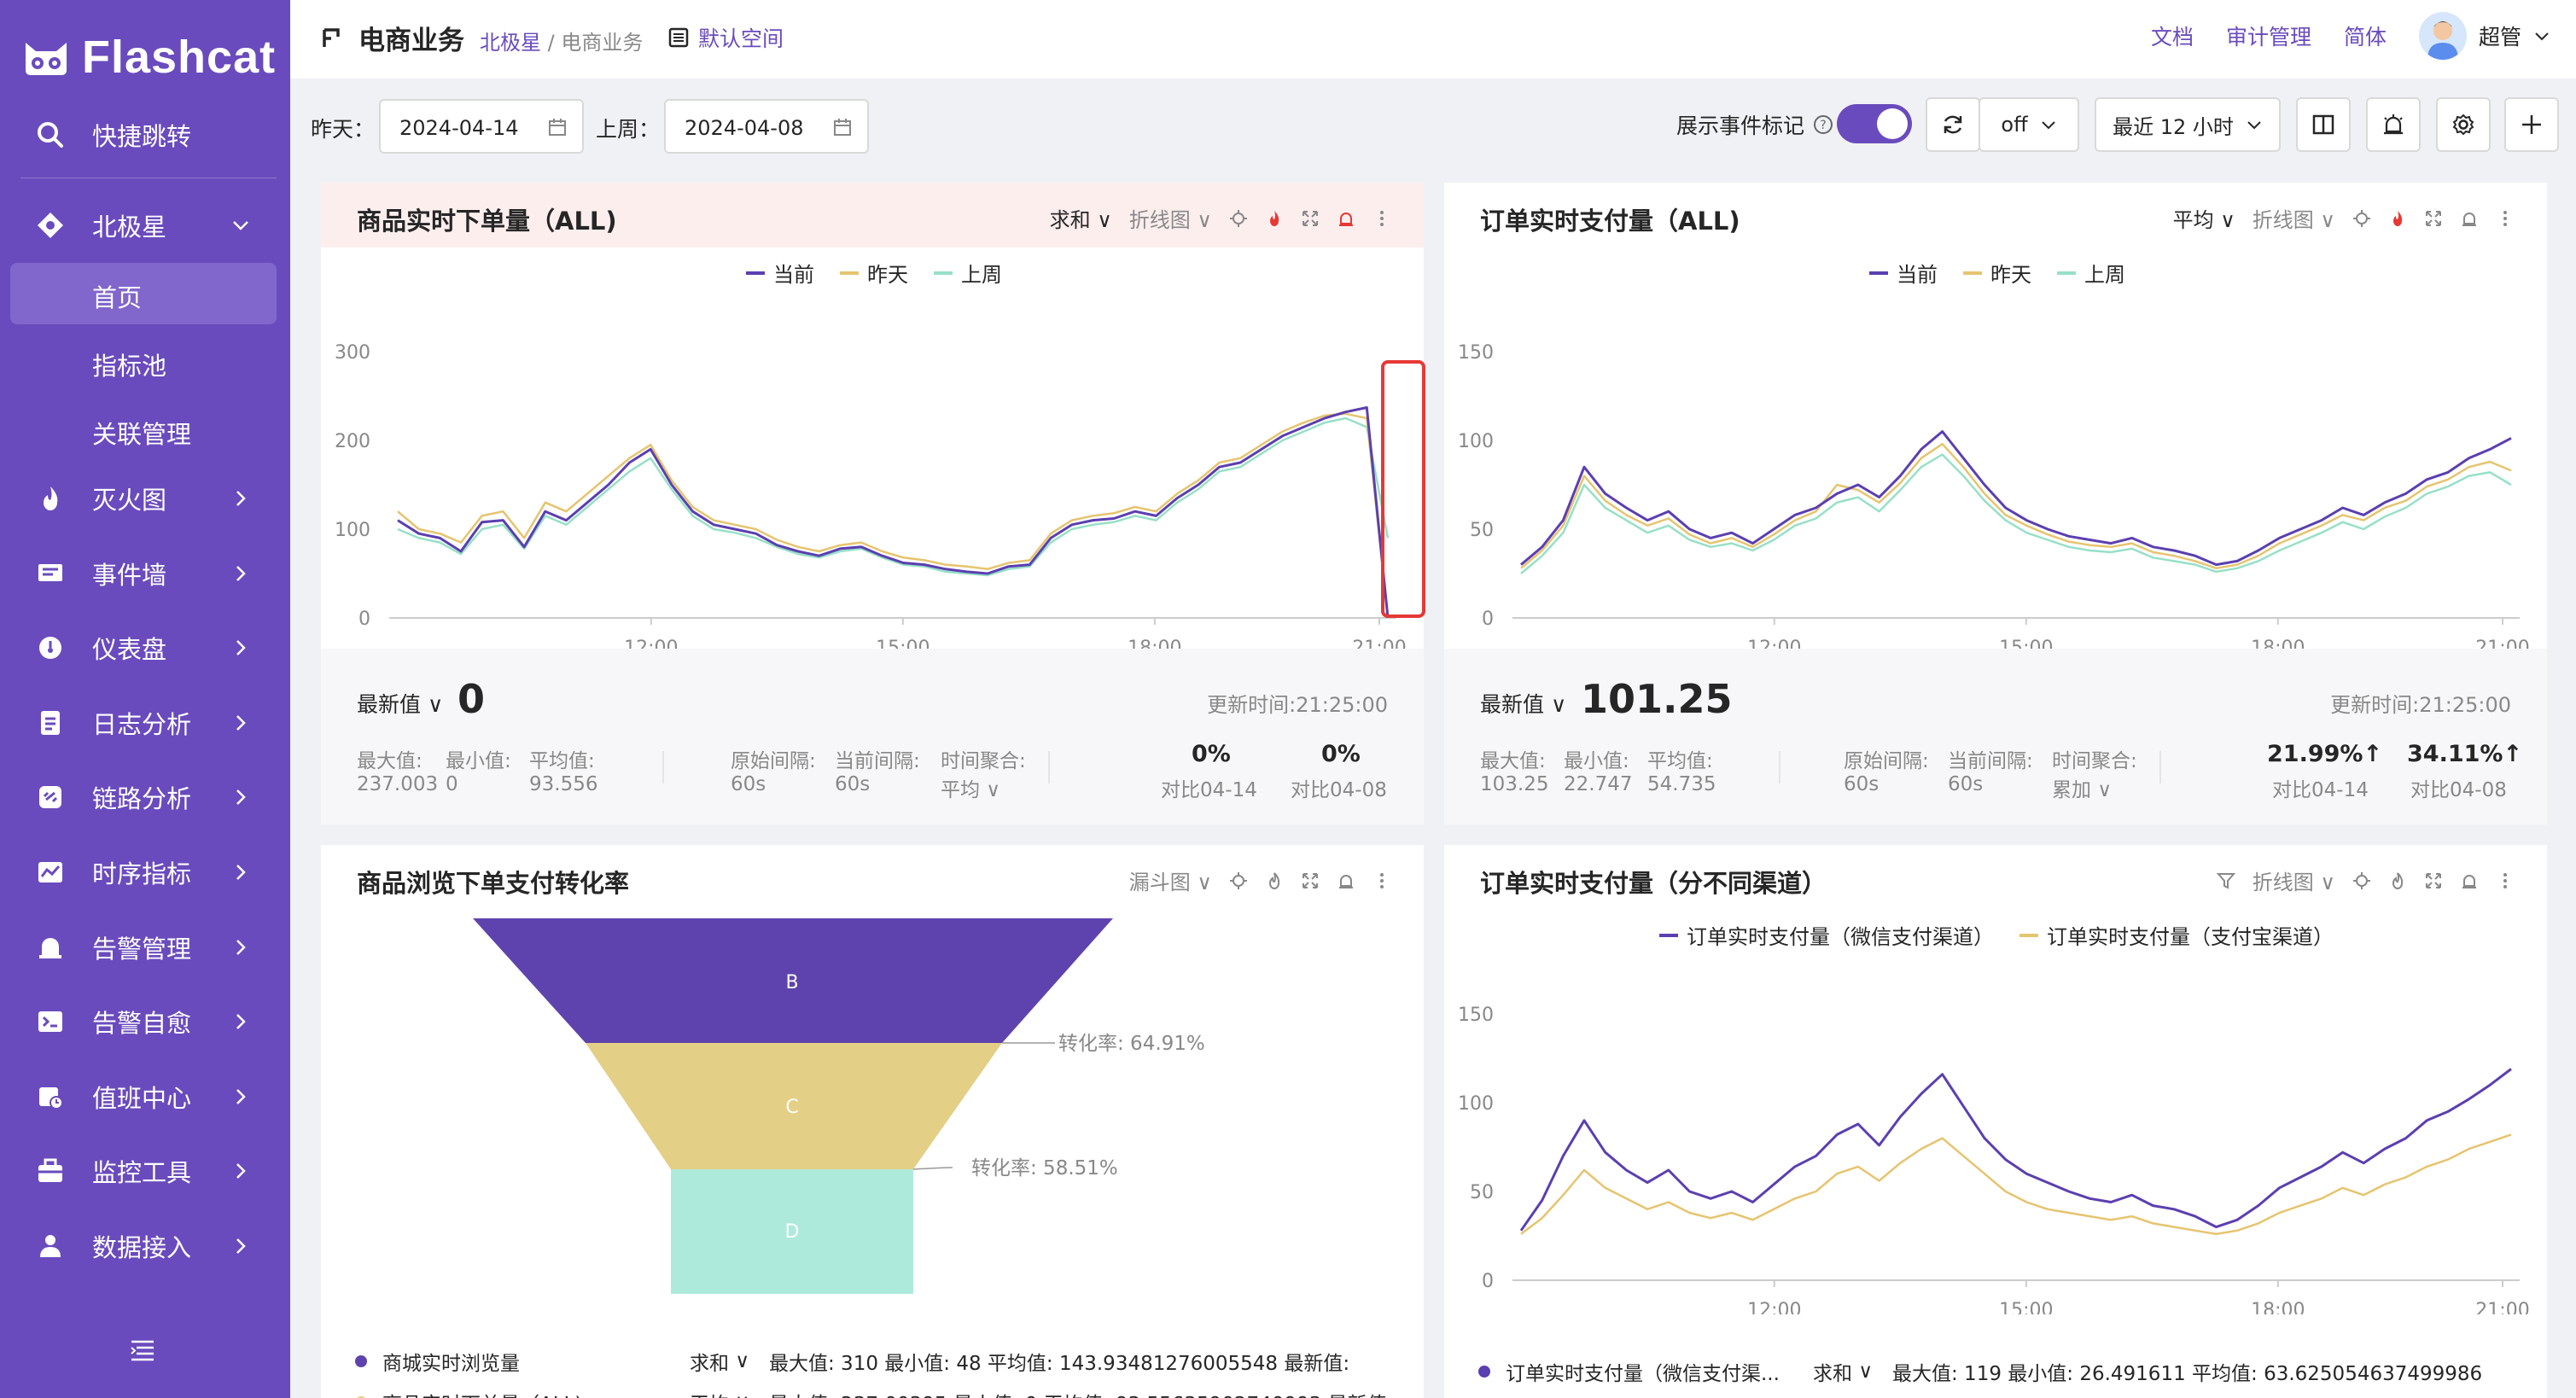 The image size is (2576, 1398). Describe the element at coordinates (143, 293) in the screenshot. I see `sidebar-active-highlight` at that location.